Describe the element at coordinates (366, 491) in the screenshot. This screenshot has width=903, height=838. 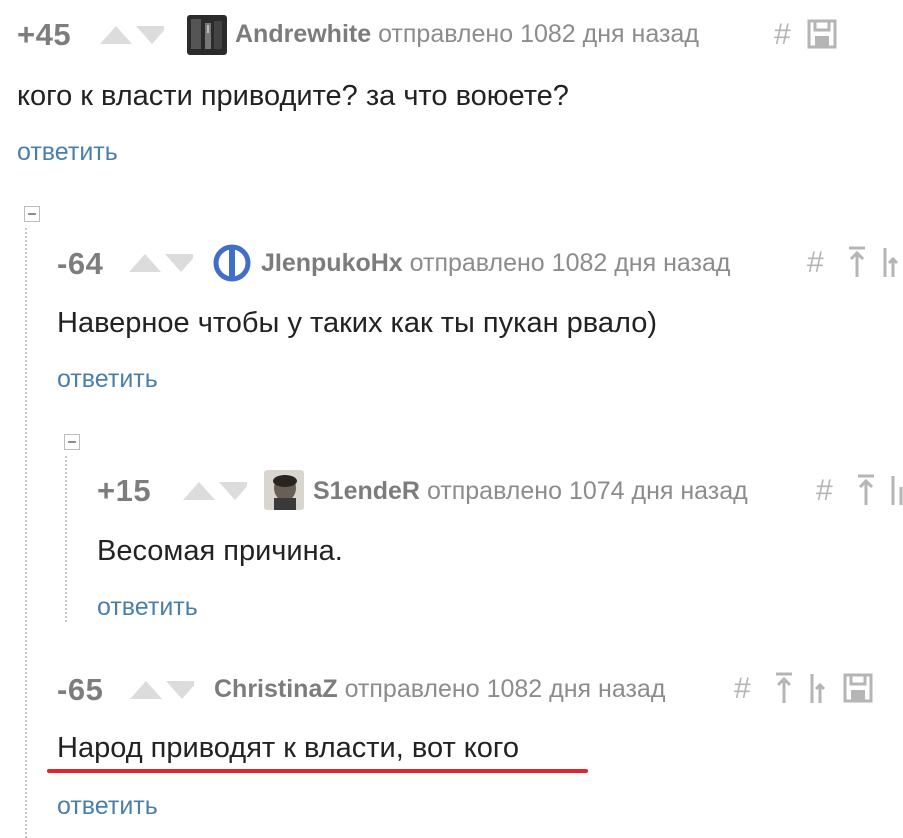
I see `comment-author: S1endeR` at that location.